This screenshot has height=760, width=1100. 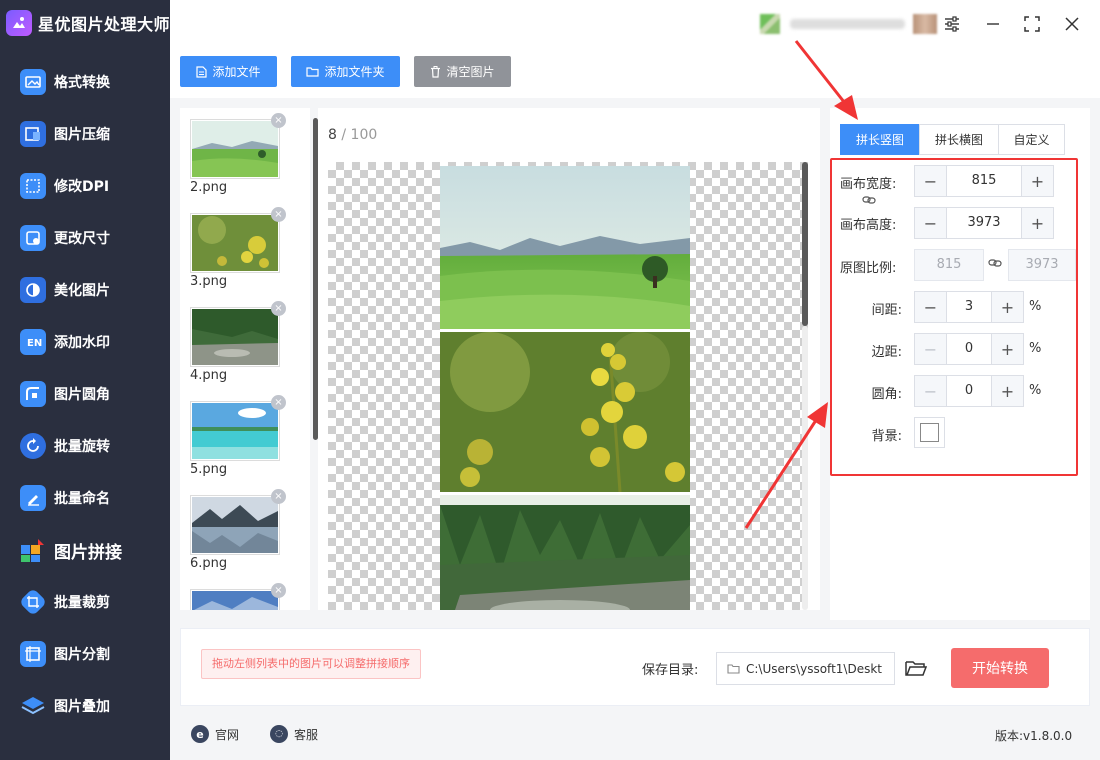 I want to click on close-icon, so click(x=1072, y=24).